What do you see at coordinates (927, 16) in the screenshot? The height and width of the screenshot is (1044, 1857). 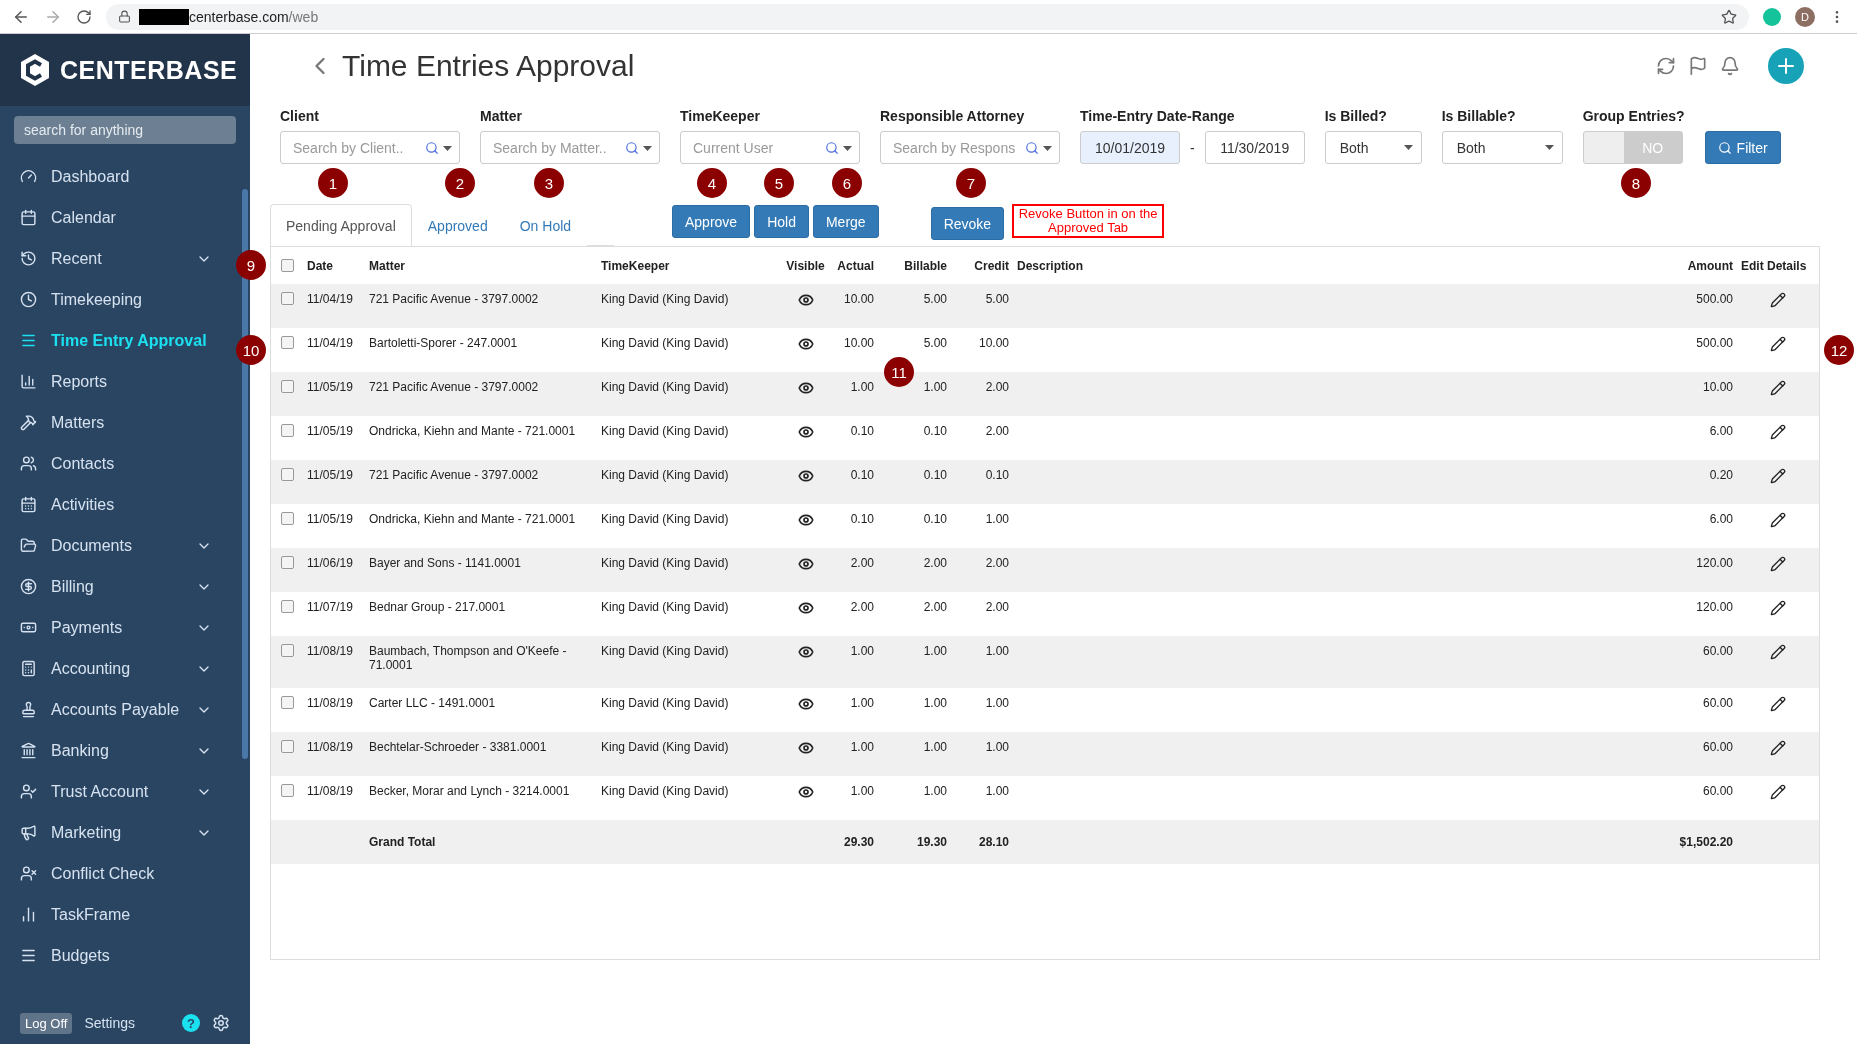 I see `address-bar: centerbase.com/web` at bounding box center [927, 16].